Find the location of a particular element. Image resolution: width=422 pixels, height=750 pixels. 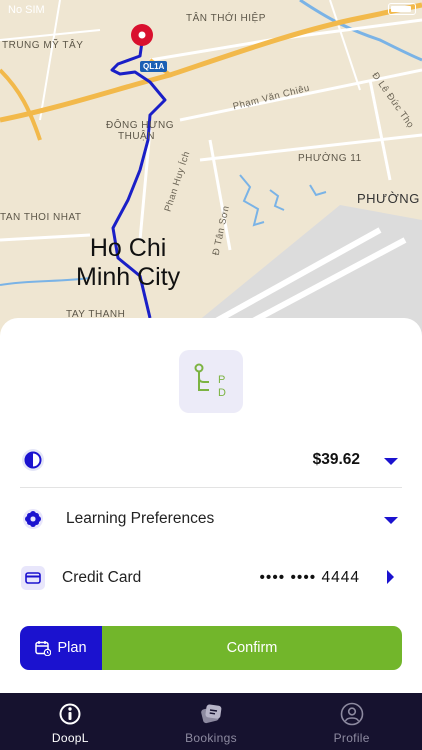

confirm-button: Confirm is located at coordinates (252, 648).